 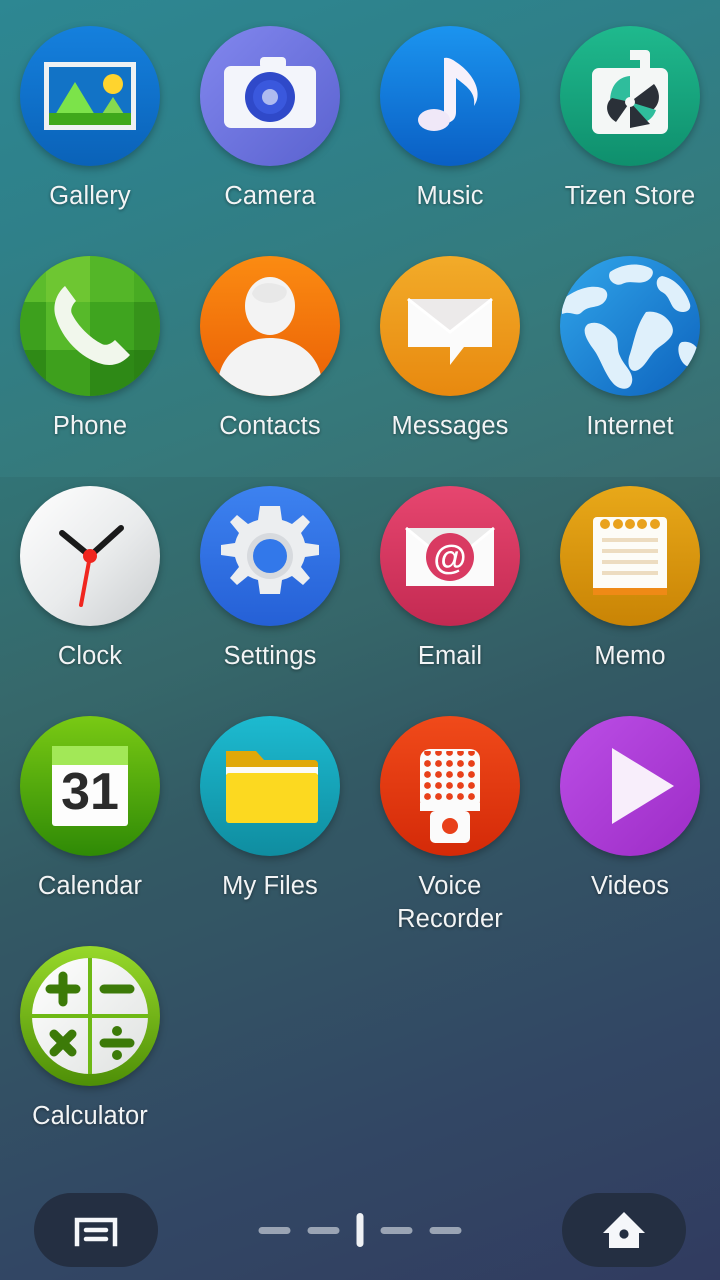 What do you see at coordinates (450, 902) in the screenshot?
I see `app-label: Voice Recorder` at bounding box center [450, 902].